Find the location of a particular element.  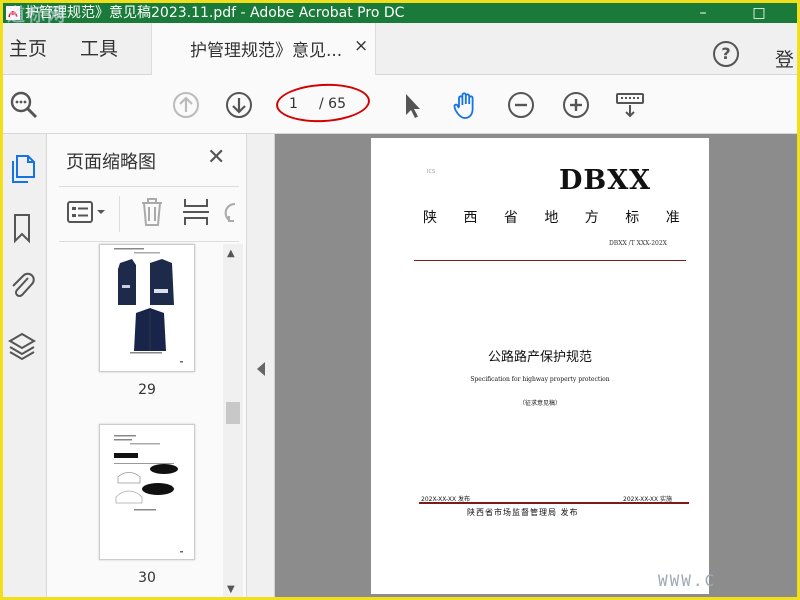

thumbnail-page-number: 29 is located at coordinates (147, 390).